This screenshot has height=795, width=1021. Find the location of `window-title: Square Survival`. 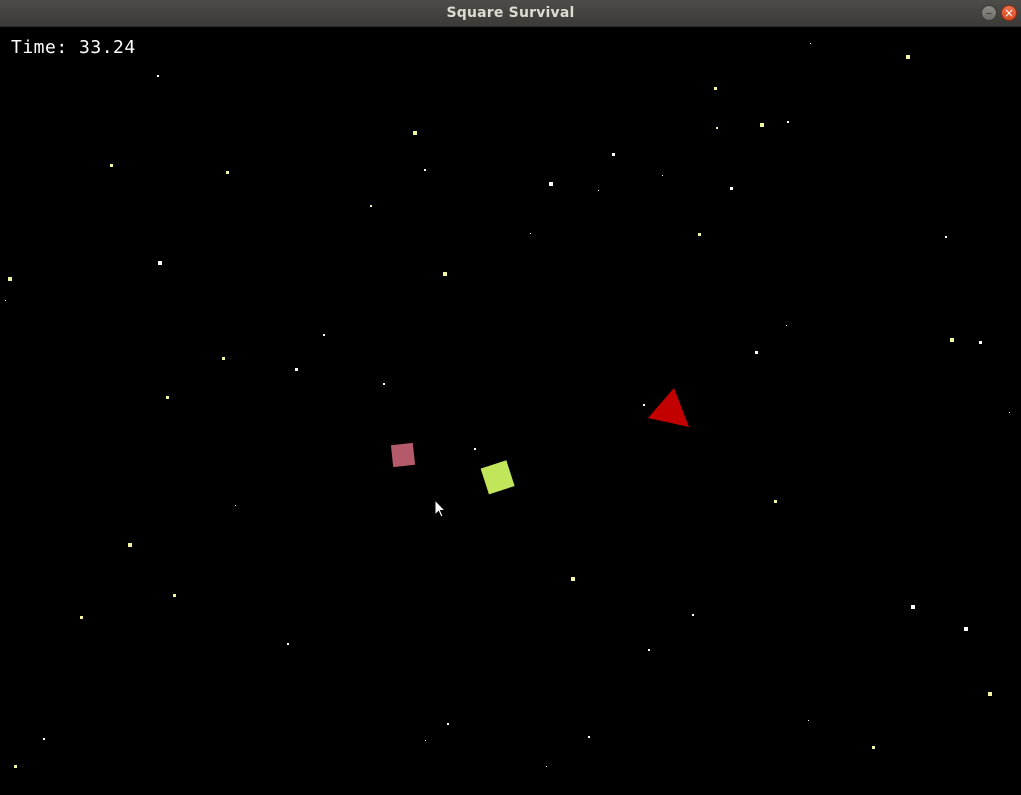

window-title: Square Survival is located at coordinates (510, 13).